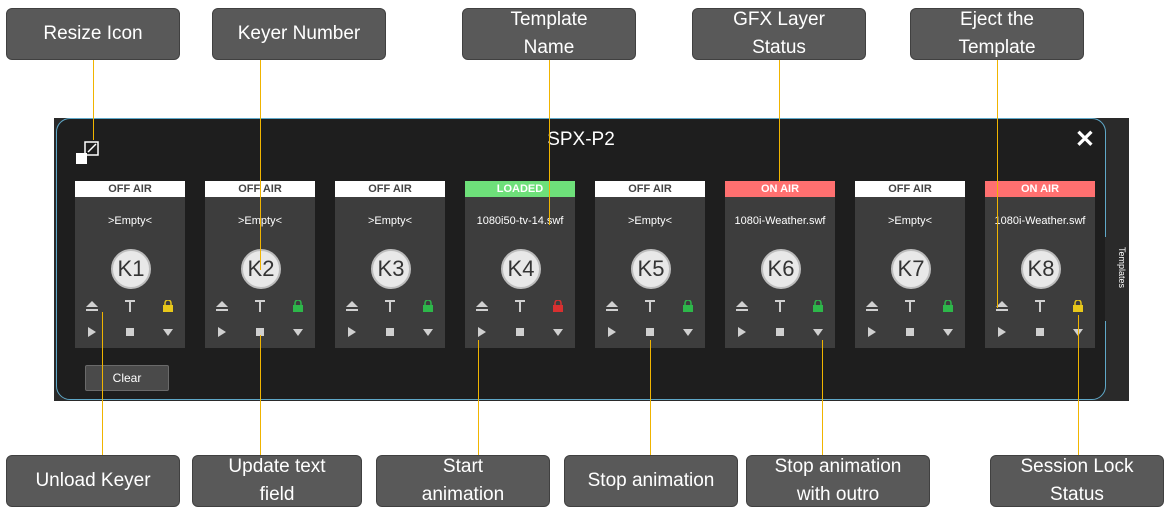 This screenshot has height=514, width=1170. I want to click on keyer-card: 1080i50-tv-14.swf K4, so click(520, 272).